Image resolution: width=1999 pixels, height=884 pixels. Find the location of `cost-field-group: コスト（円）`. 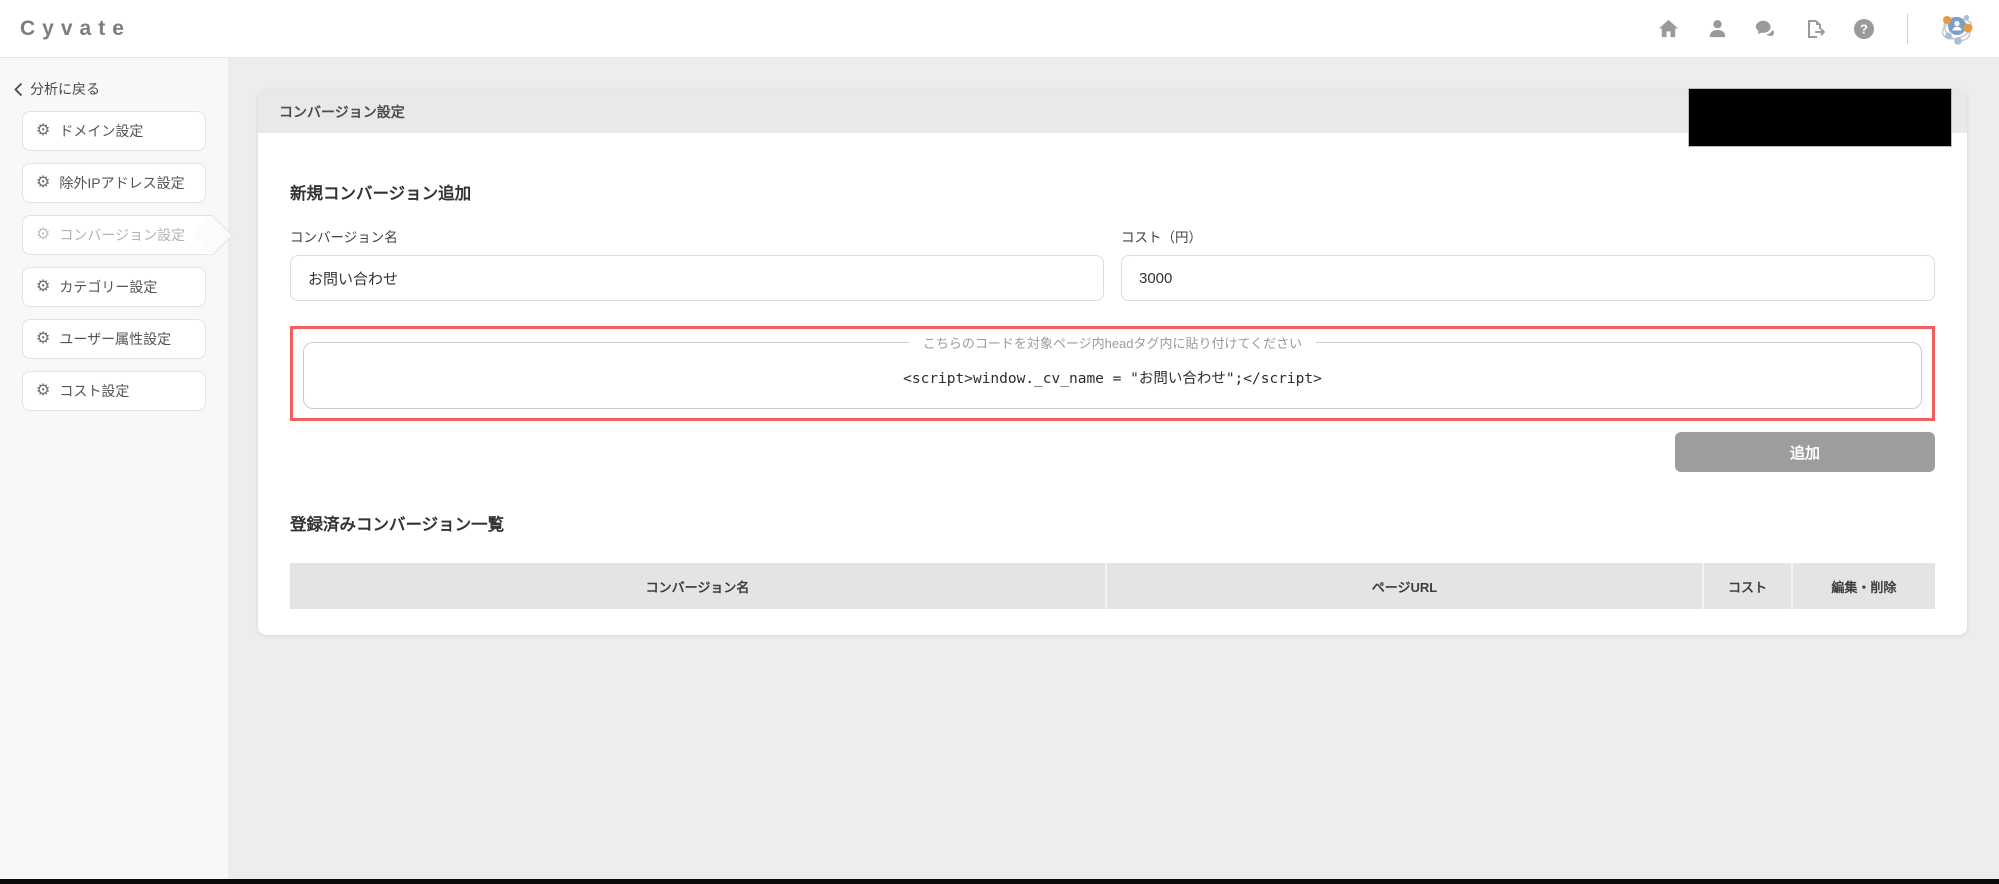

cost-field-group: コスト（円） is located at coordinates (1528, 252).